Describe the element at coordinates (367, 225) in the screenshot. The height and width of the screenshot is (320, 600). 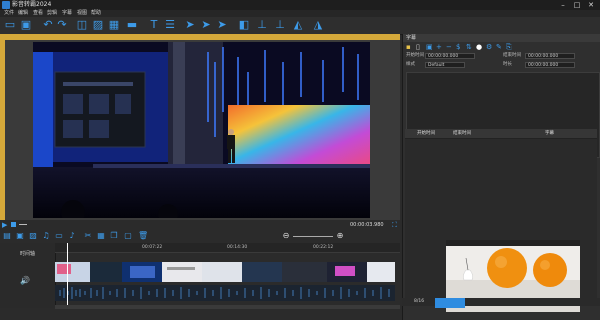
I see `timecode: 00:00:03.980` at that location.